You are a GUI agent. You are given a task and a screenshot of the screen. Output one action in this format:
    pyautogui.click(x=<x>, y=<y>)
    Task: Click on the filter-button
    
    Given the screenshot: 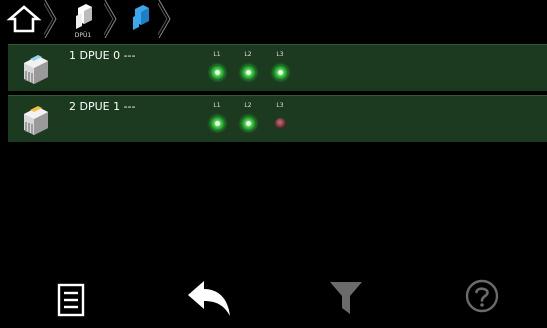 What is the action you would take?
    pyautogui.click(x=348, y=300)
    